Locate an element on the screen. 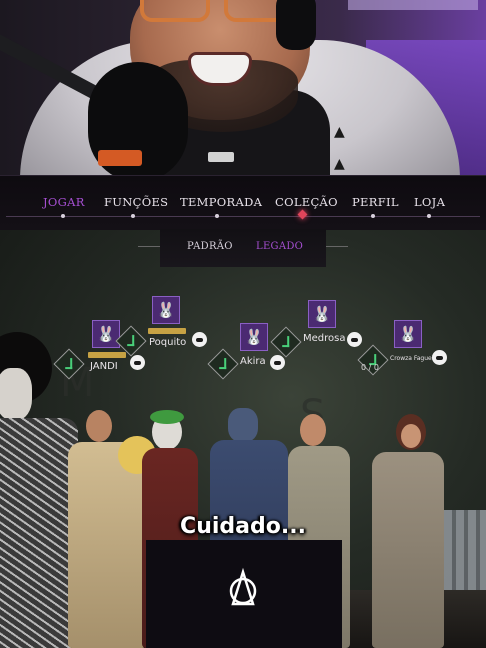 The image size is (486, 648). chest-badge is located at coordinates (221, 157).